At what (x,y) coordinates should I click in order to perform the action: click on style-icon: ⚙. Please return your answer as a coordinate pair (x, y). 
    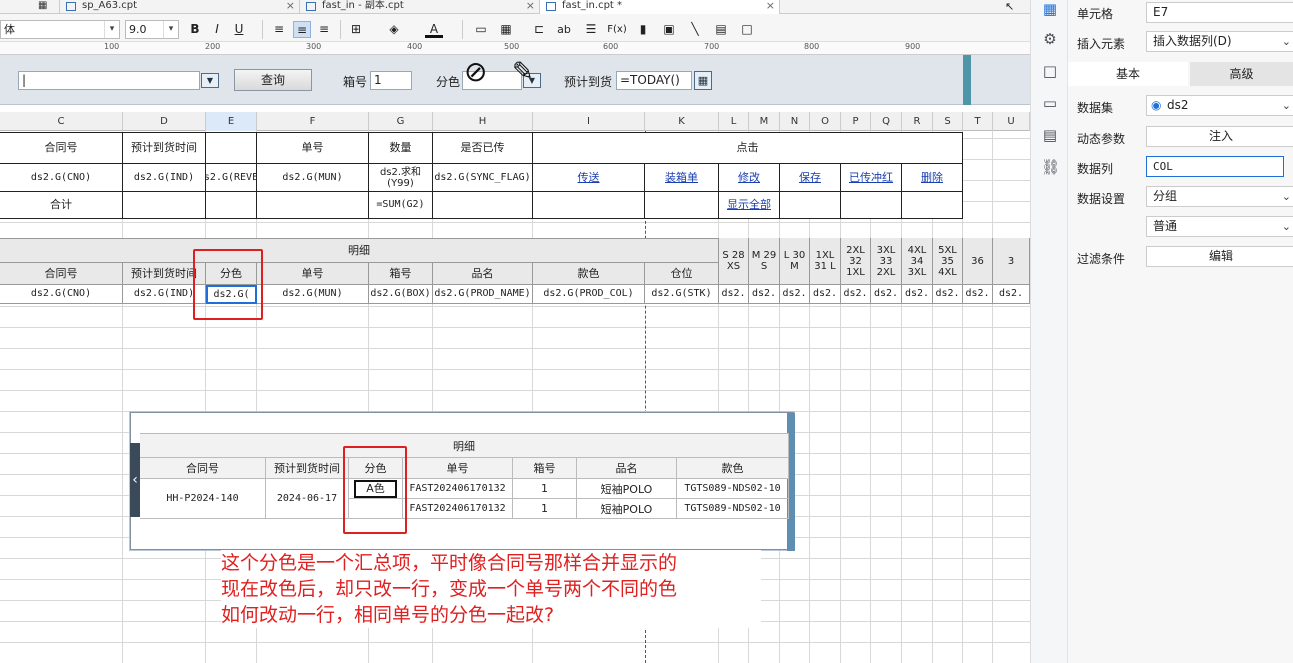
    Looking at the image, I should click on (1050, 39).